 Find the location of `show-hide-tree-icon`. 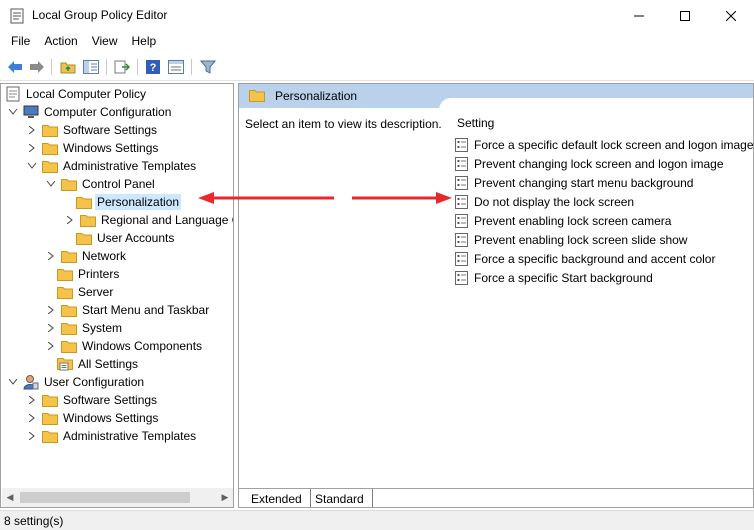

show-hide-tree-icon is located at coordinates (91, 67).